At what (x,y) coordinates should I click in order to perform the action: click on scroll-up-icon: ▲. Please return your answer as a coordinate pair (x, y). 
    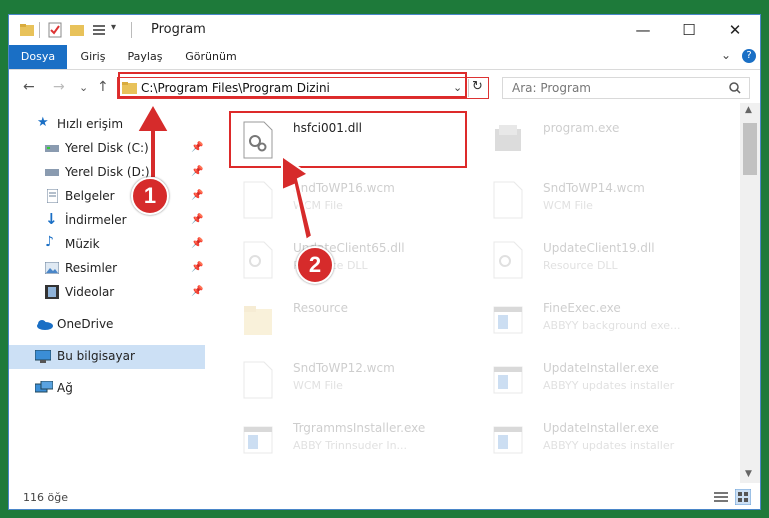
    Looking at the image, I should click on (748, 110).